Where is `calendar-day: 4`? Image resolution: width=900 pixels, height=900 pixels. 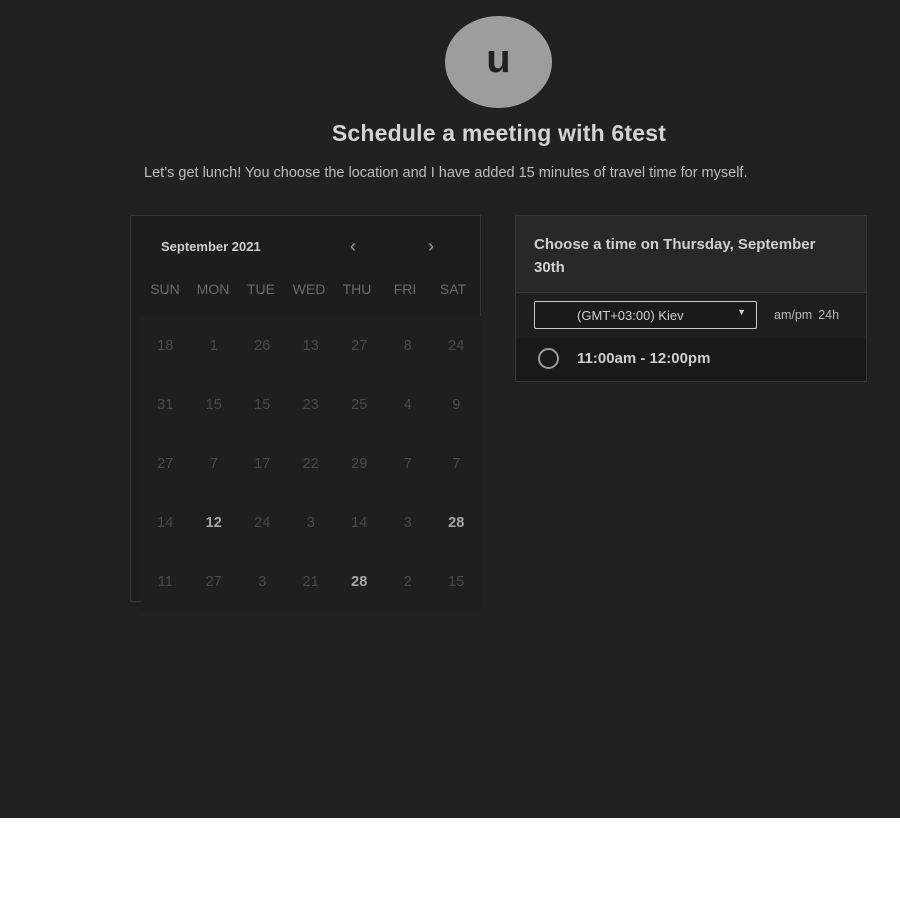
calendar-day: 4 is located at coordinates (407, 404).